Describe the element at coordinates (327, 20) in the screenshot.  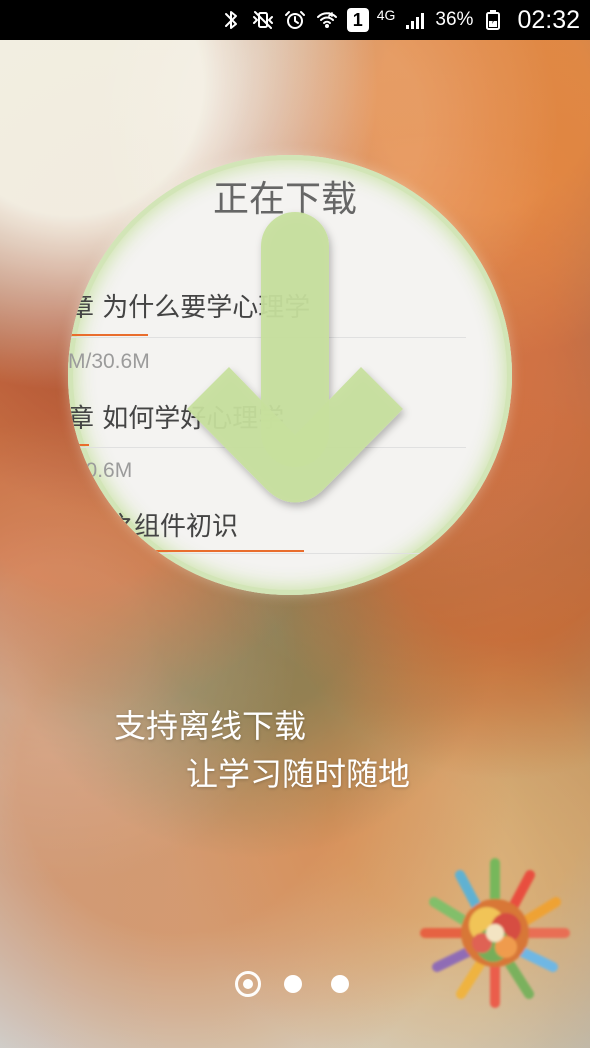
I see `wifi-icon` at that location.